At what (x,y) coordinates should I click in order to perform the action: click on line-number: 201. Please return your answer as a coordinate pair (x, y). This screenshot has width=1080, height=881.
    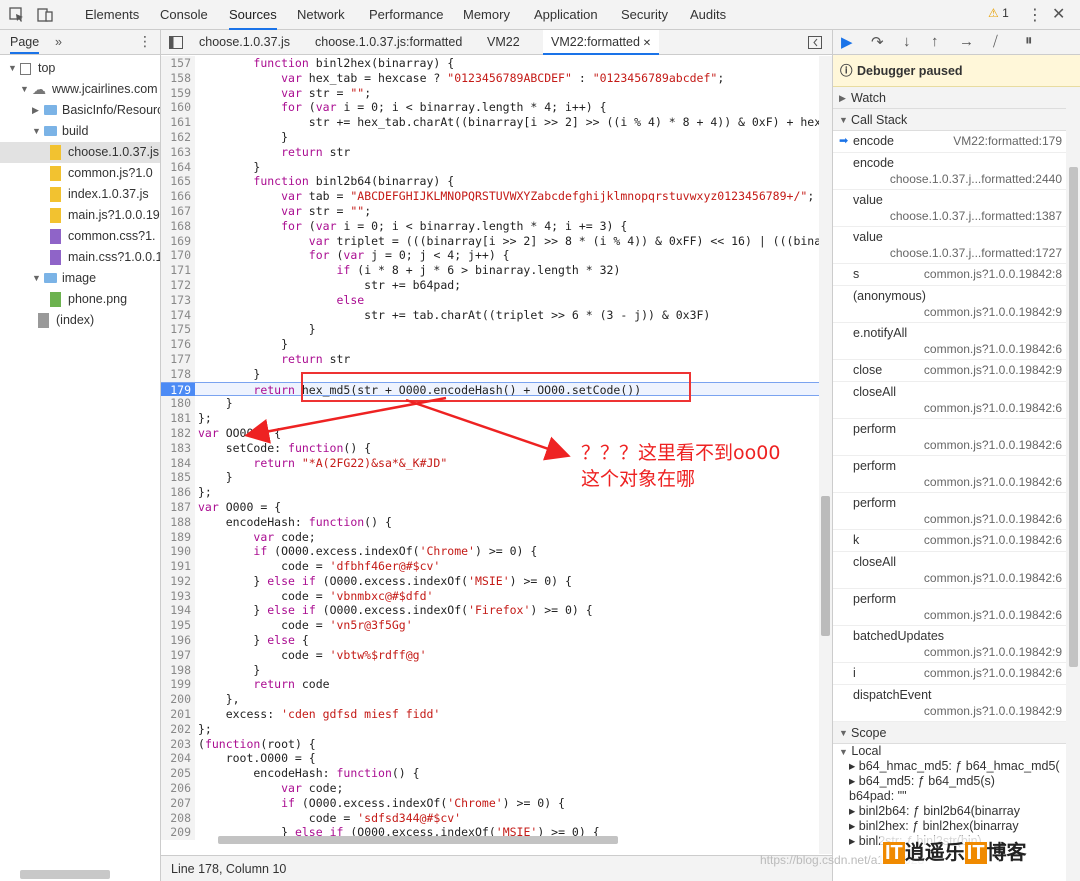
    Looking at the image, I should click on (178, 714).